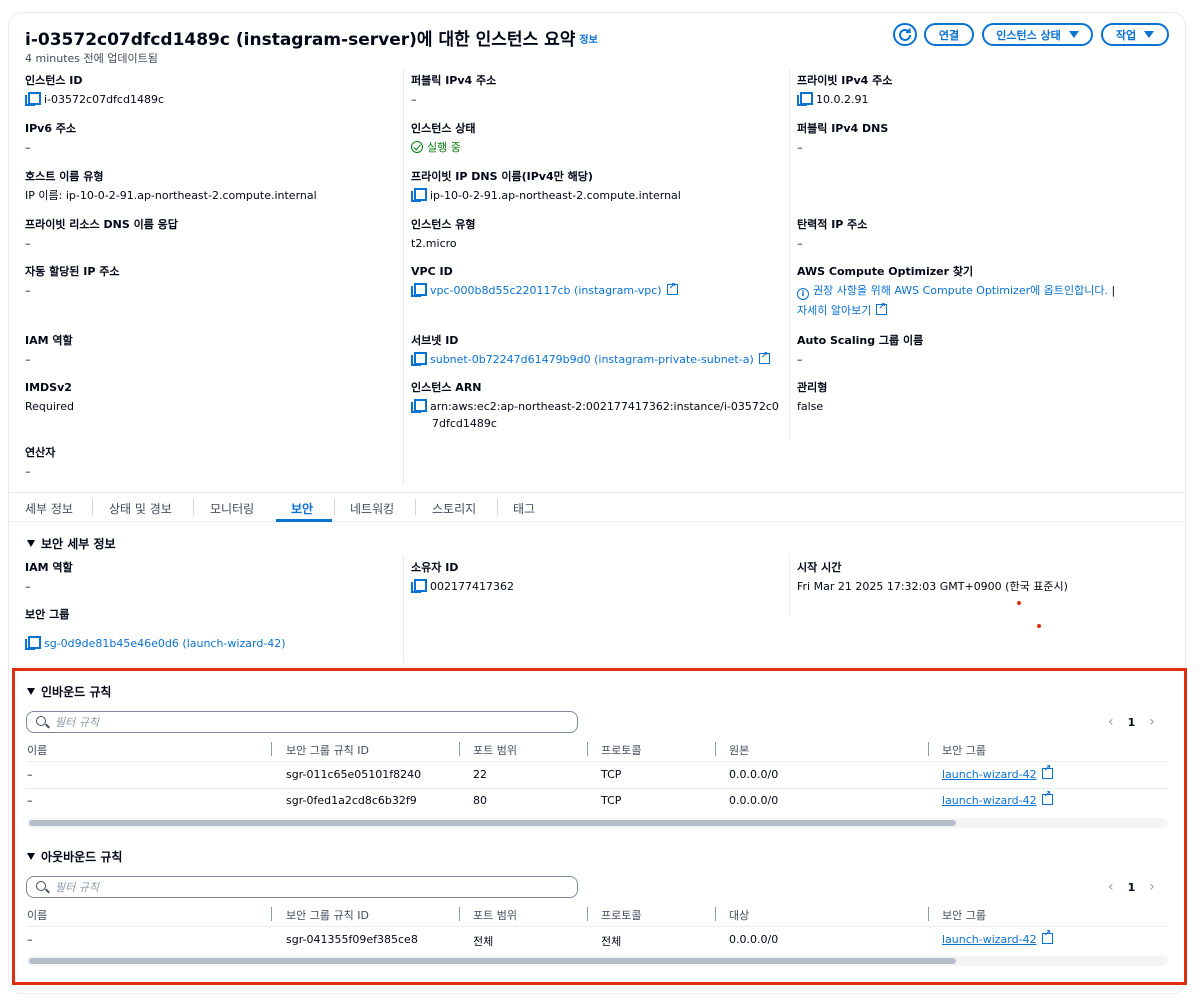  What do you see at coordinates (74, 856) in the screenshot?
I see `outbound-rules-header: 아웃바운드 규칙` at bounding box center [74, 856].